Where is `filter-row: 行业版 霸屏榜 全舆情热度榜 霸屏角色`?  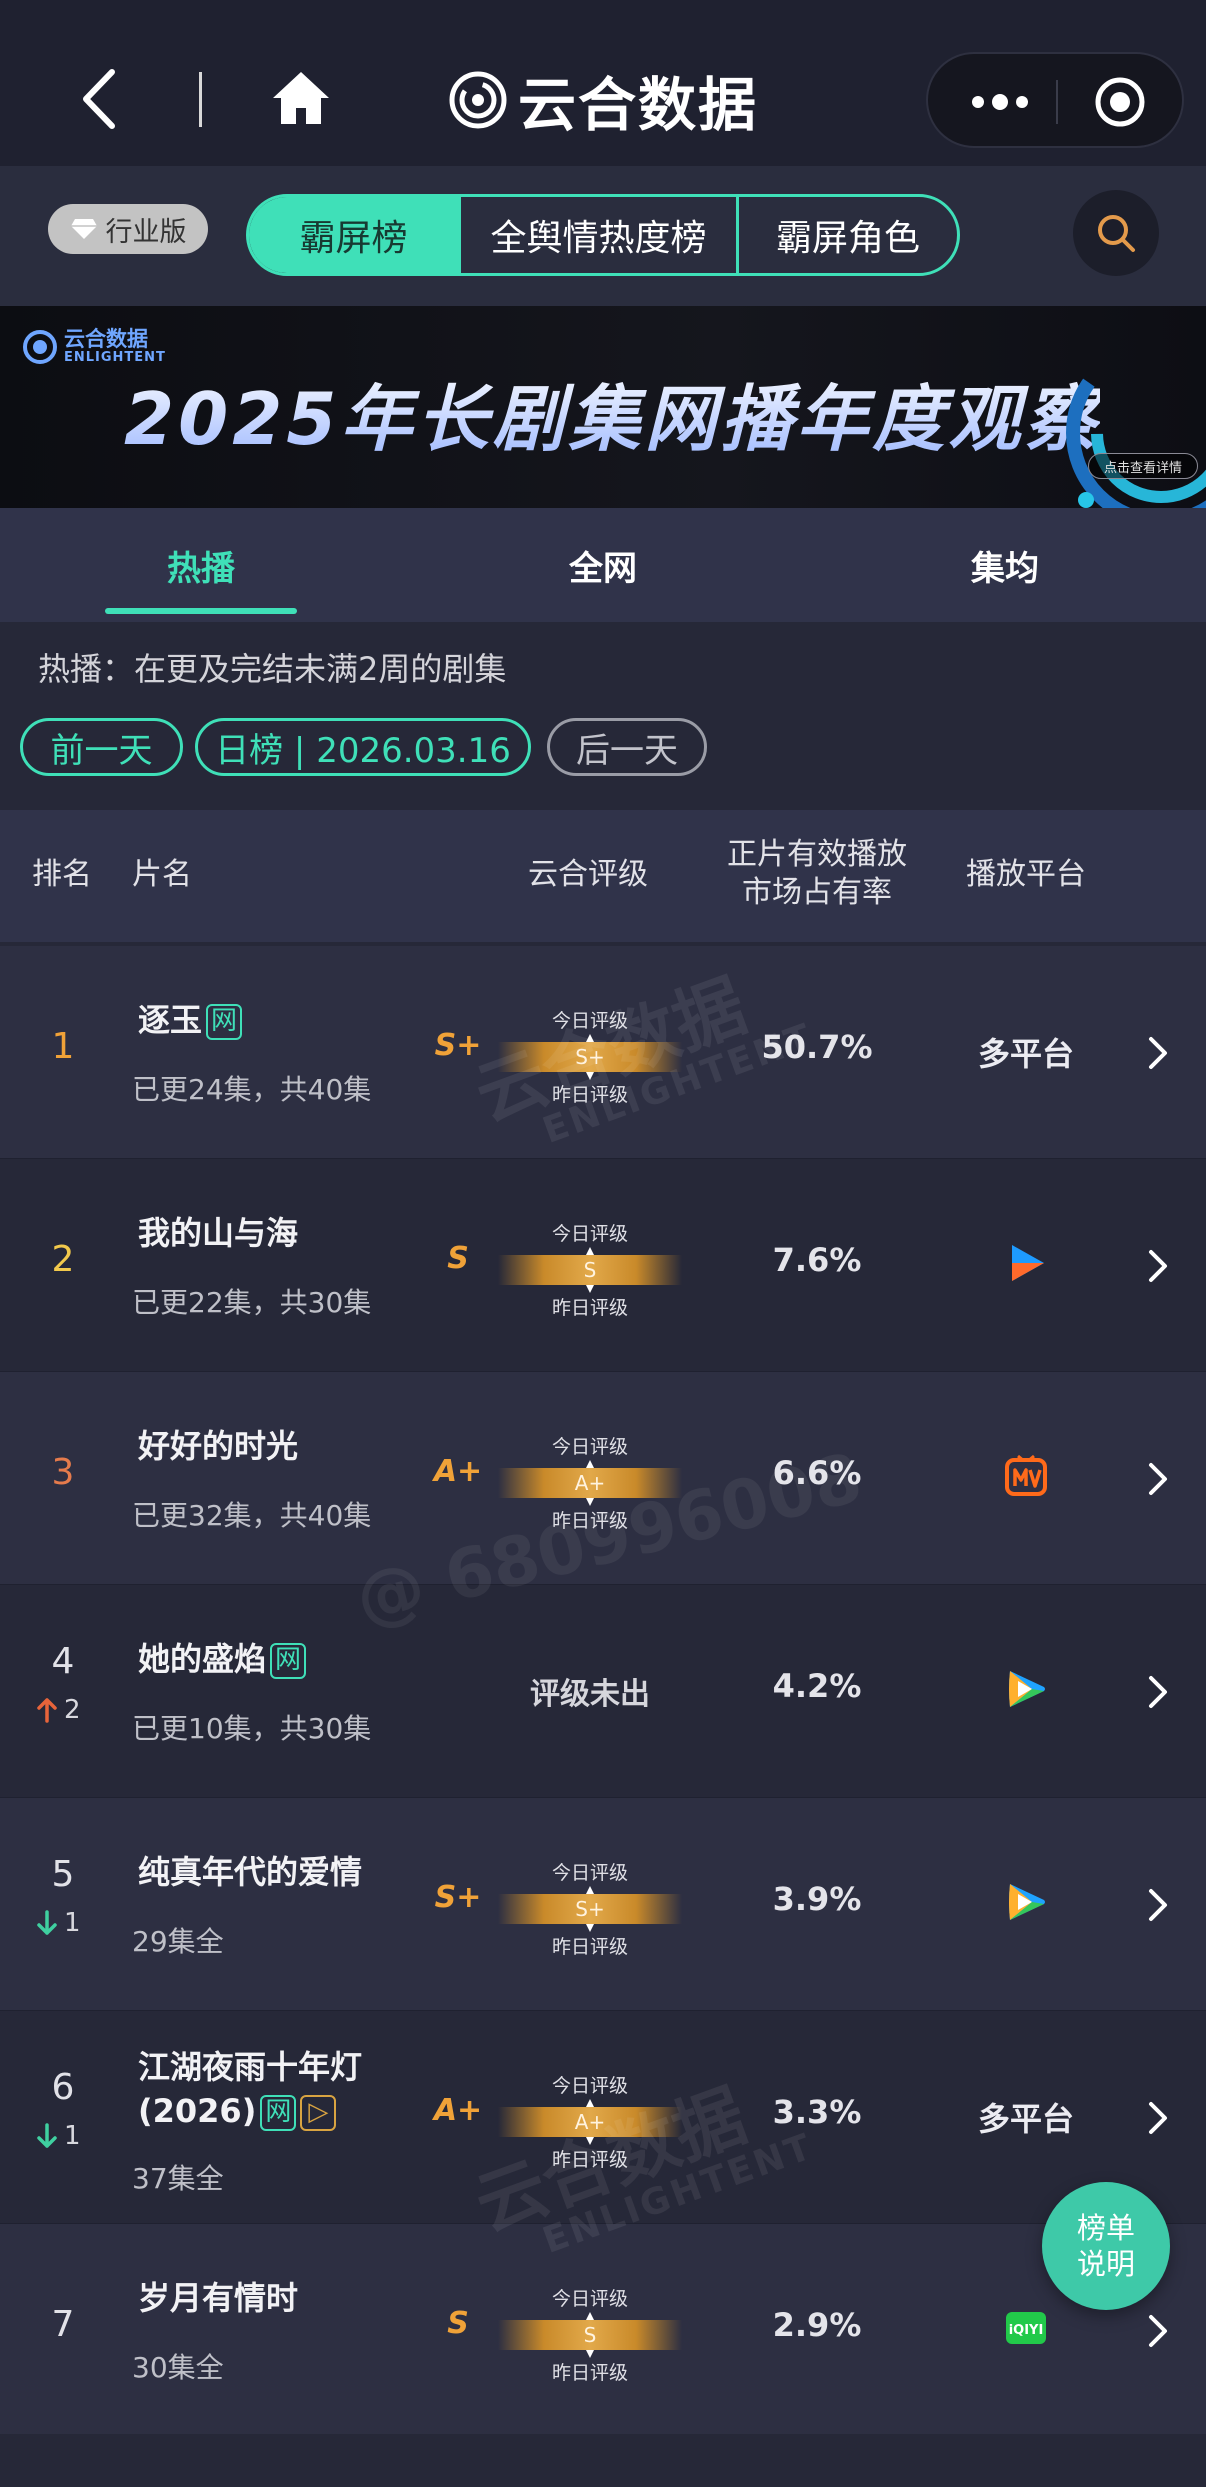
filter-row: 行业版 霸屏榜 全舆情热度榜 霸屏角色 is located at coordinates (603, 236).